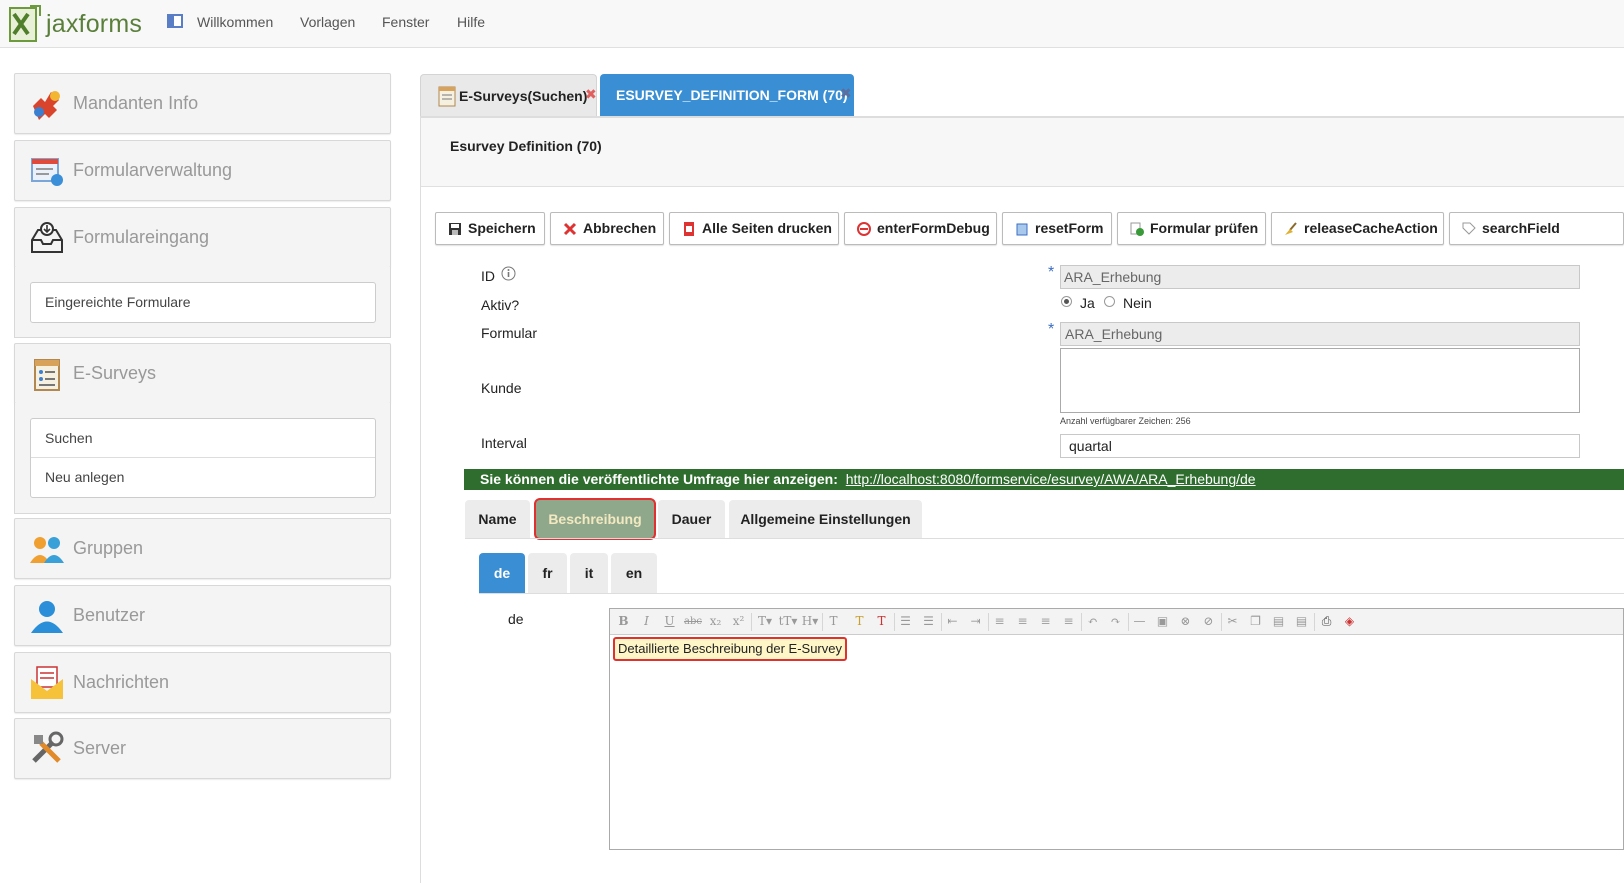  What do you see at coordinates (175, 21) in the screenshot?
I see `panel-toggle-icon` at bounding box center [175, 21].